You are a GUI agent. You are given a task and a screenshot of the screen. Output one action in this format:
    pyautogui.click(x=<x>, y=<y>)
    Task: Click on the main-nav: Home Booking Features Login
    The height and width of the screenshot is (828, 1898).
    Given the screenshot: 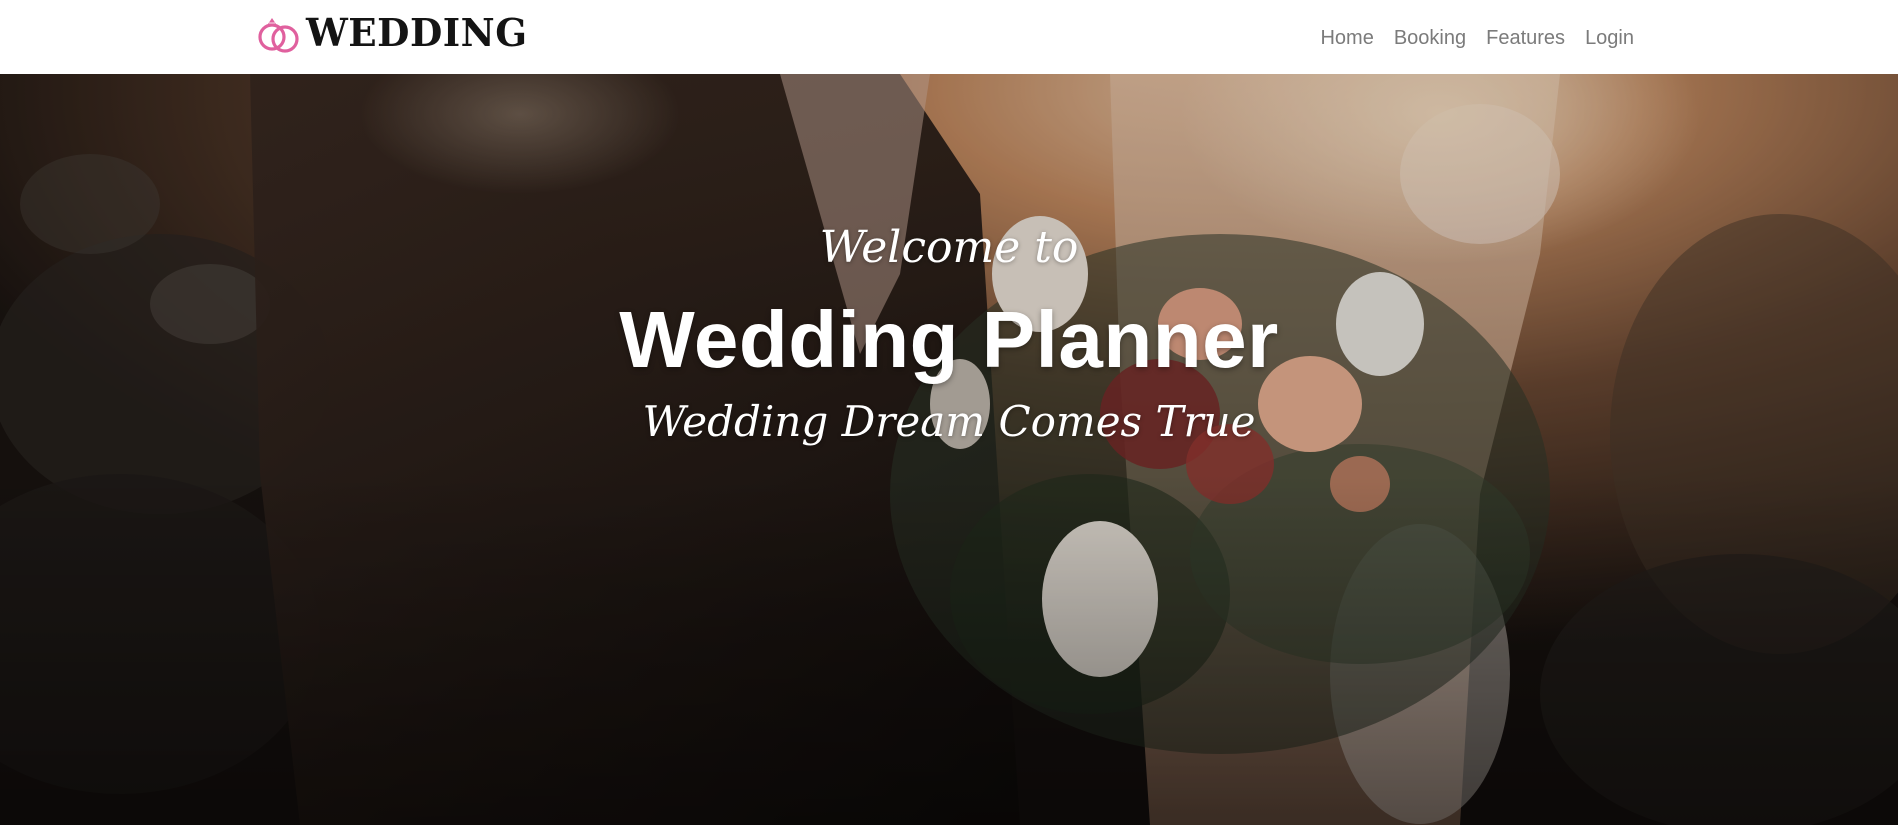 What is the action you would take?
    pyautogui.click(x=1467, y=38)
    